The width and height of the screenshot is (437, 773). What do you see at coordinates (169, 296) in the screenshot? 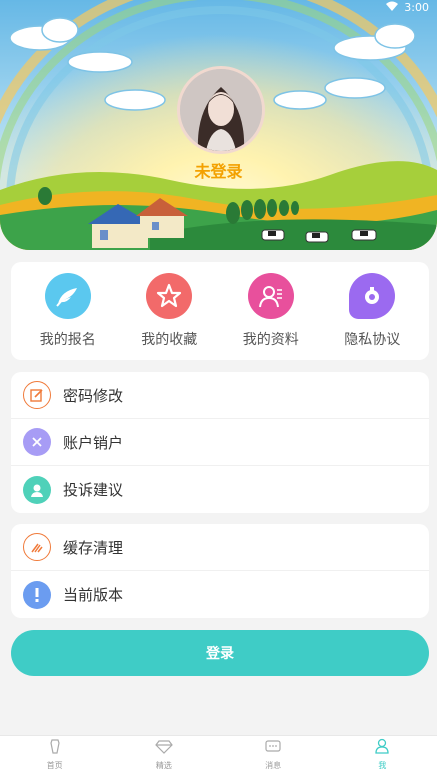
I see `star-icon` at bounding box center [169, 296].